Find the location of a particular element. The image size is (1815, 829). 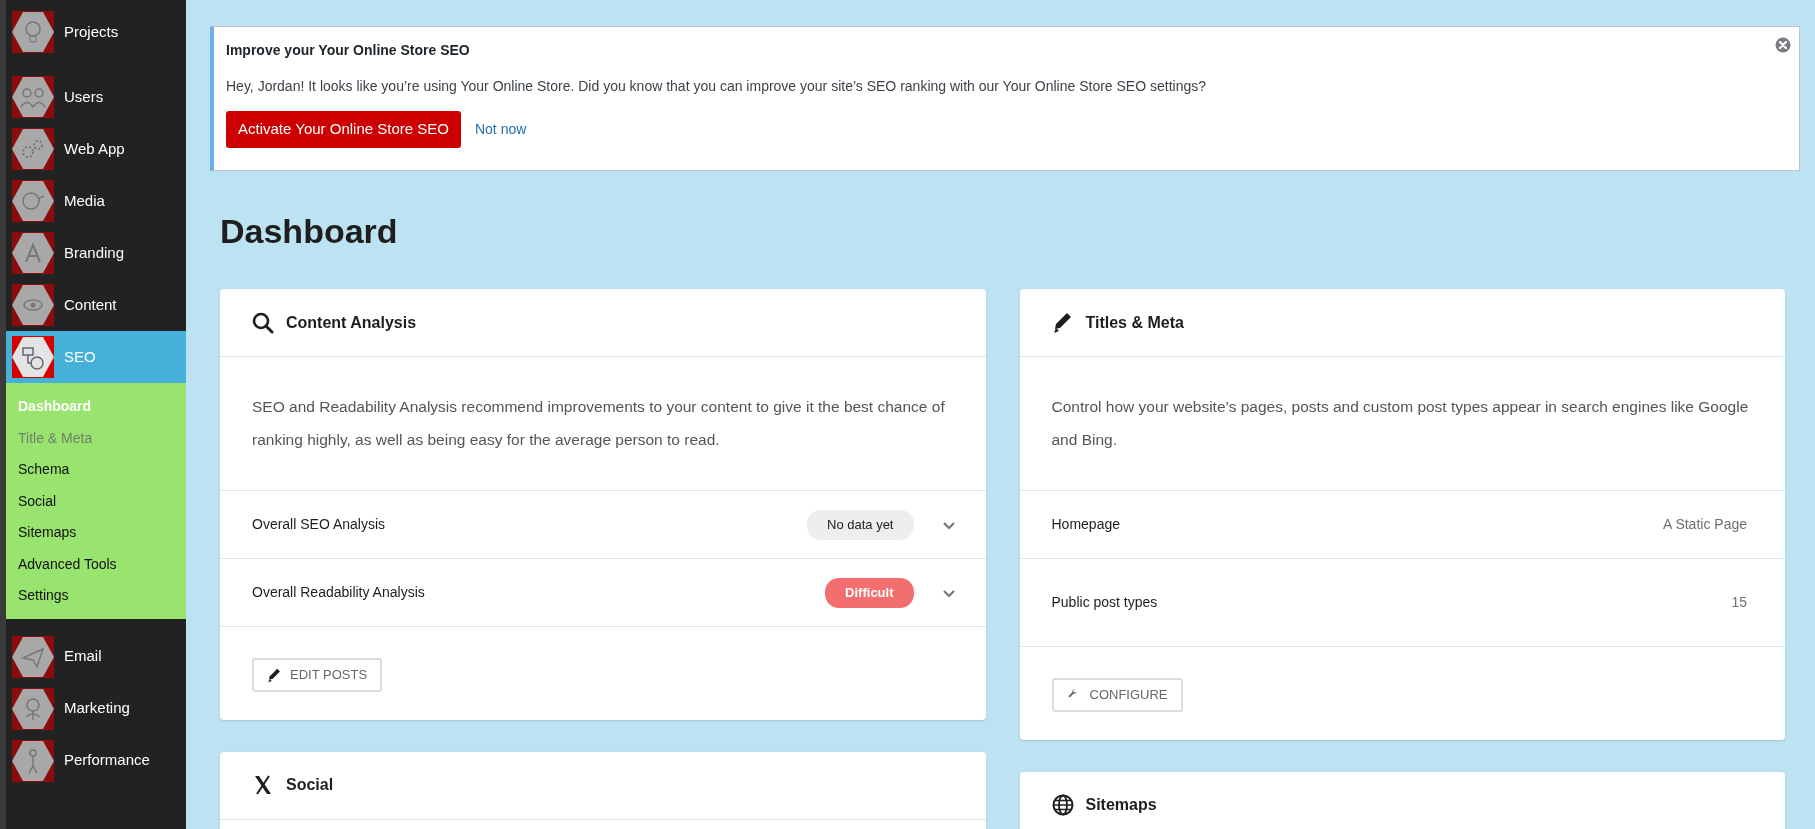

row-label: Overall SEO Analysis is located at coordinates (319, 525).